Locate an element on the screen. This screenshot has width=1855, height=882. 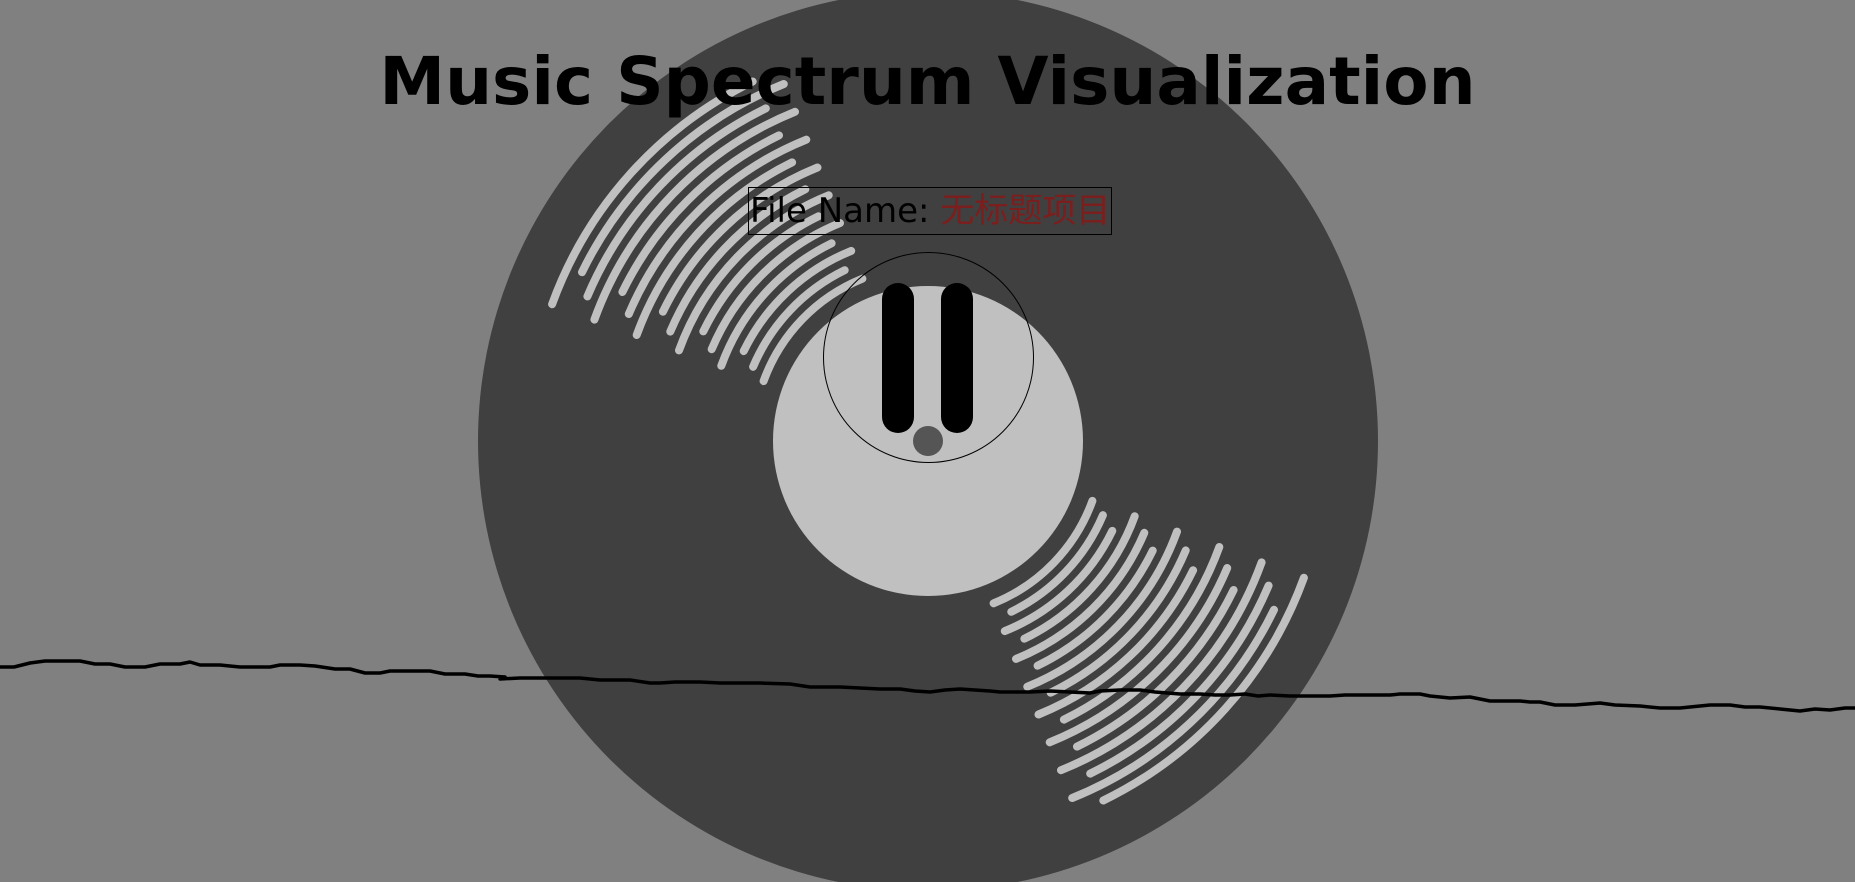
pause-icon is located at coordinates (898, 358).